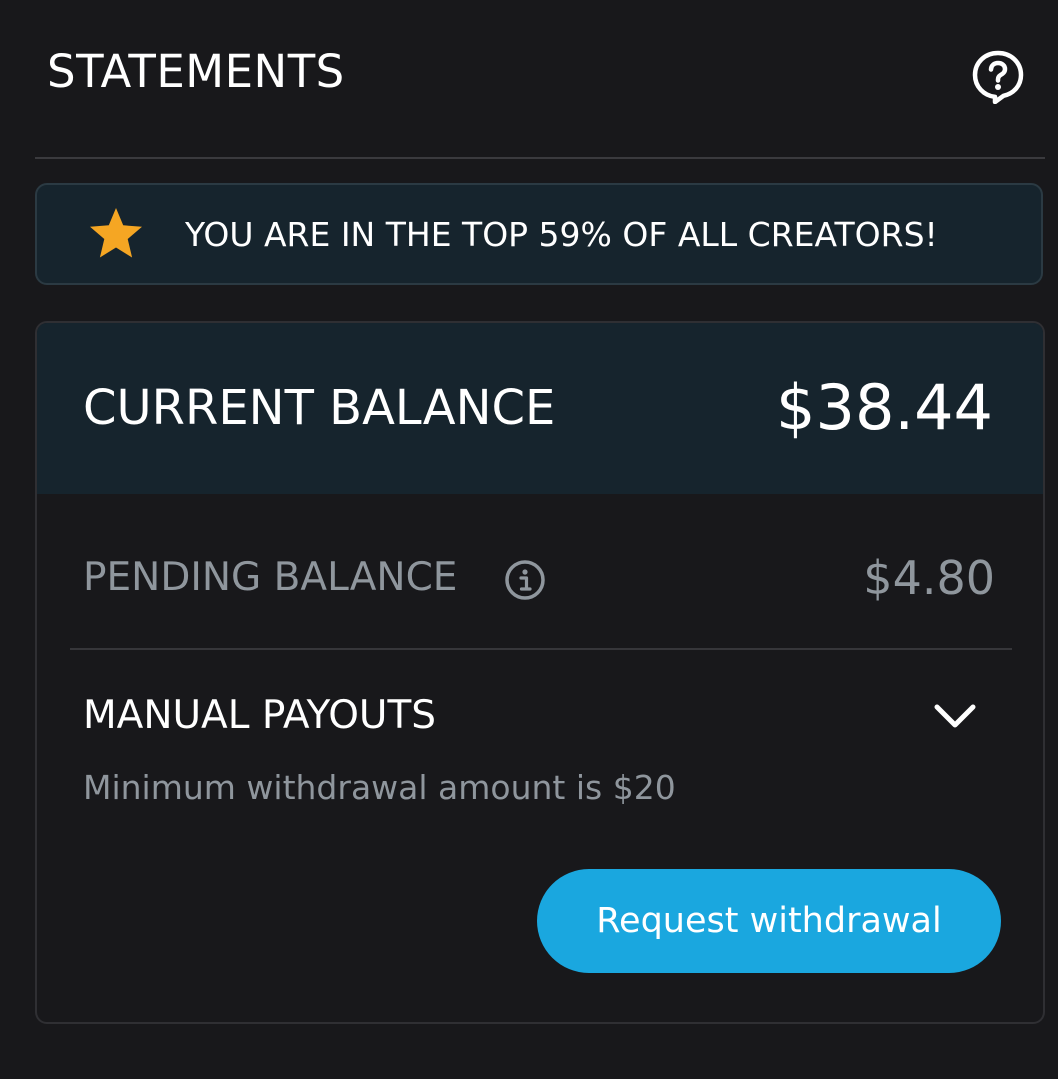  I want to click on current-balance-label: CURRENT BALANCE, so click(319, 408).